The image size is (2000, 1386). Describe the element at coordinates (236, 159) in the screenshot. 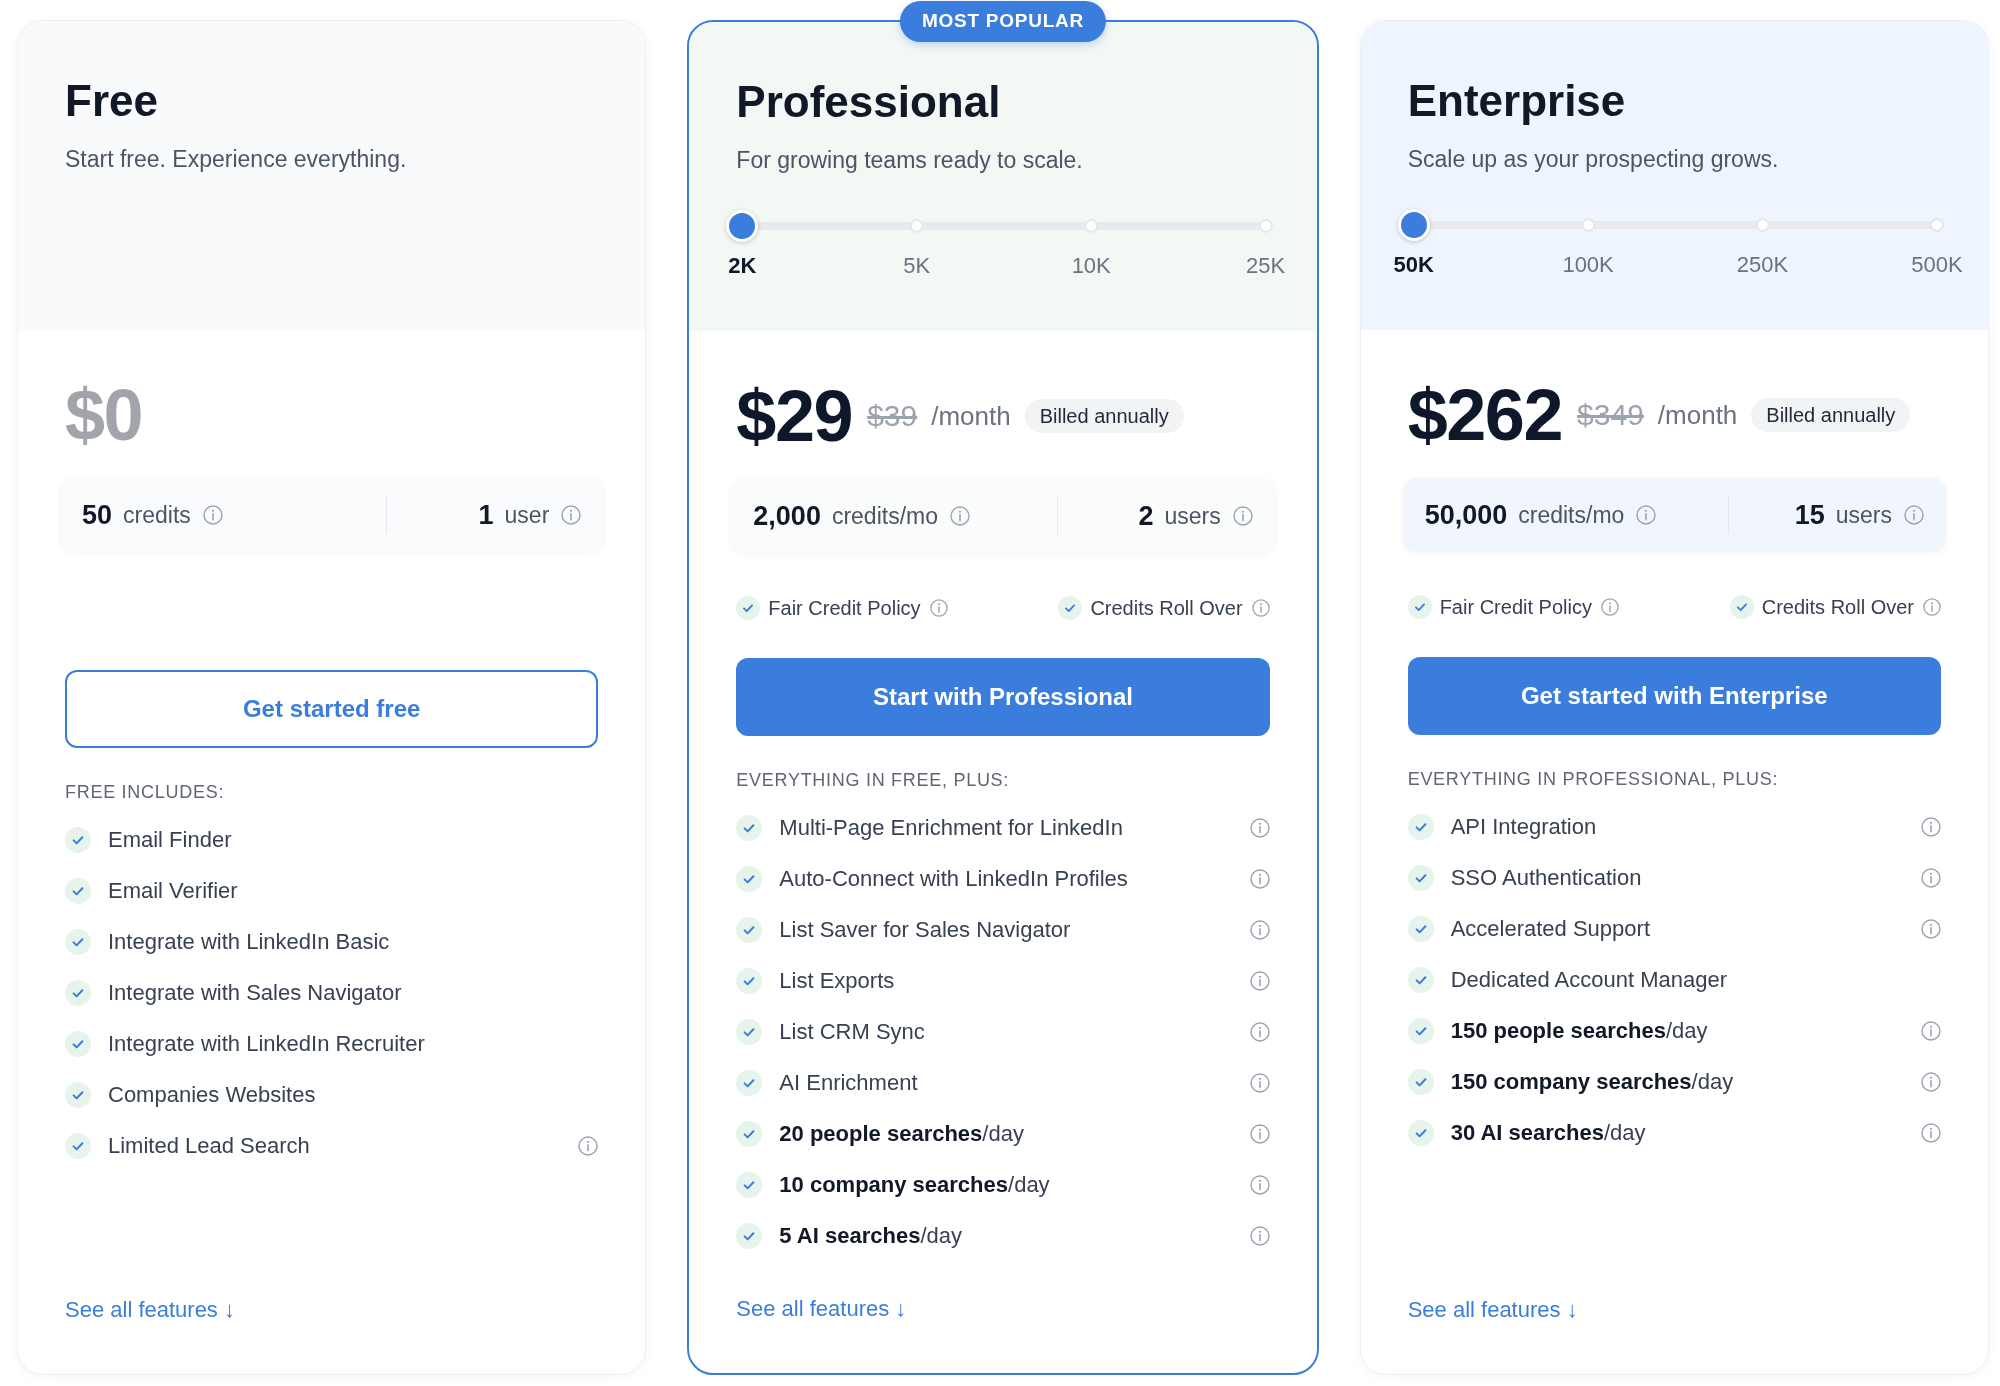

I see `plan-description: Start free. Experience everything.` at that location.